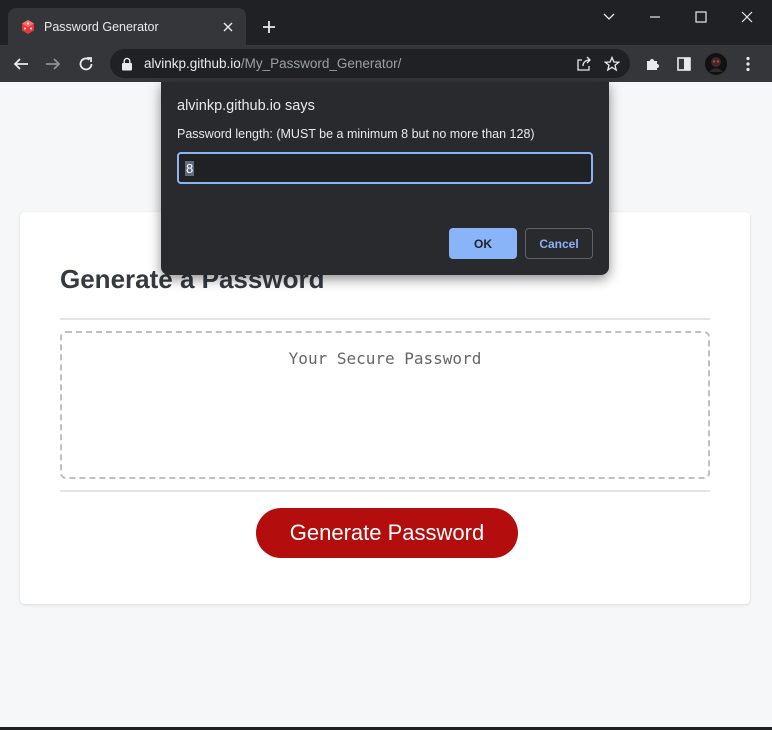 Image resolution: width=772 pixels, height=730 pixels. I want to click on lock-icon, so click(127, 64).